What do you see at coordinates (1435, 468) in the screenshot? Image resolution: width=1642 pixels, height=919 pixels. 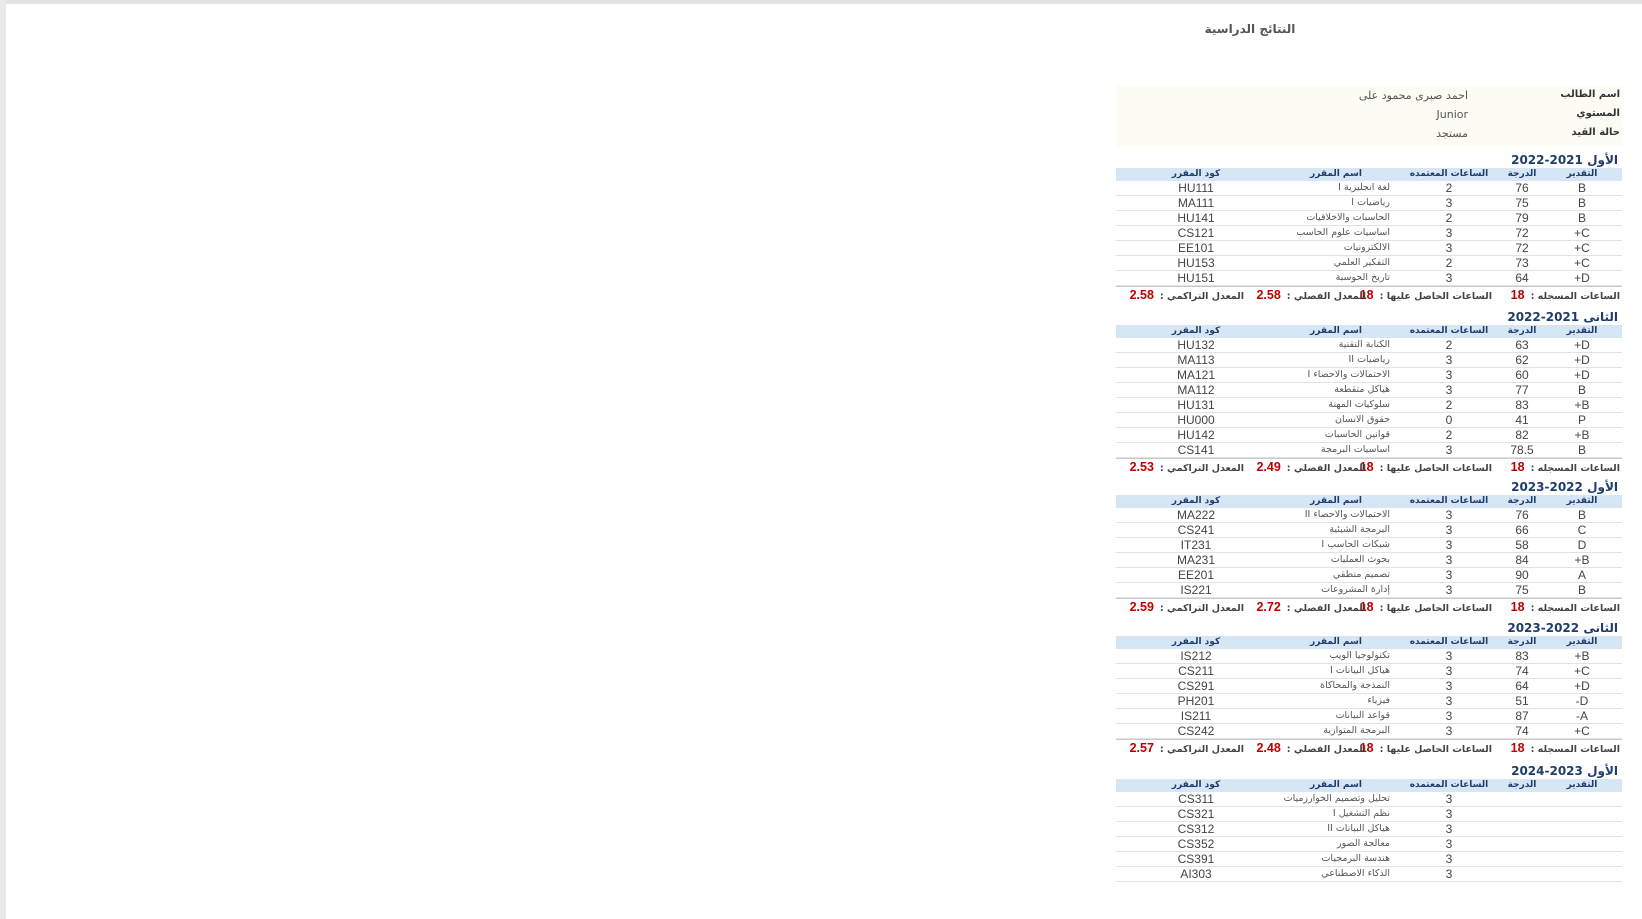 I see `earned-hours-label: الساعات الحاصل عليها :` at bounding box center [1435, 468].